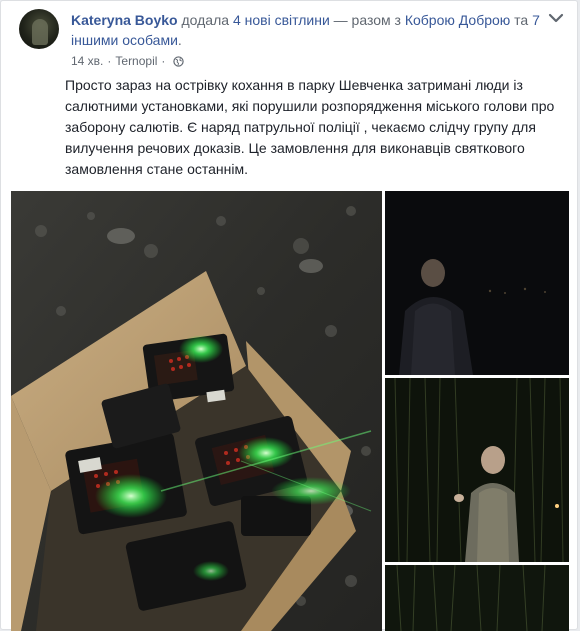  I want to click on timestamp-link: 14 хв., so click(87, 61).